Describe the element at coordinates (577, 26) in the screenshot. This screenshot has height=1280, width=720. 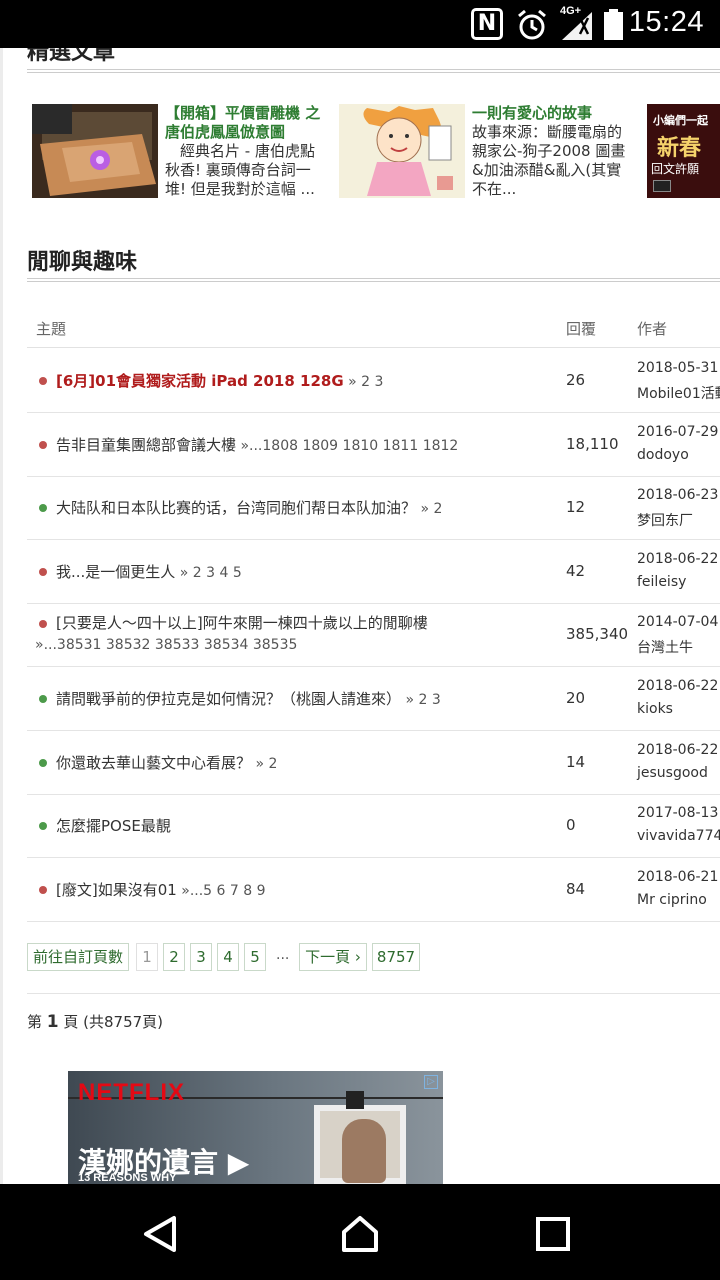
I see `signal-icon` at that location.